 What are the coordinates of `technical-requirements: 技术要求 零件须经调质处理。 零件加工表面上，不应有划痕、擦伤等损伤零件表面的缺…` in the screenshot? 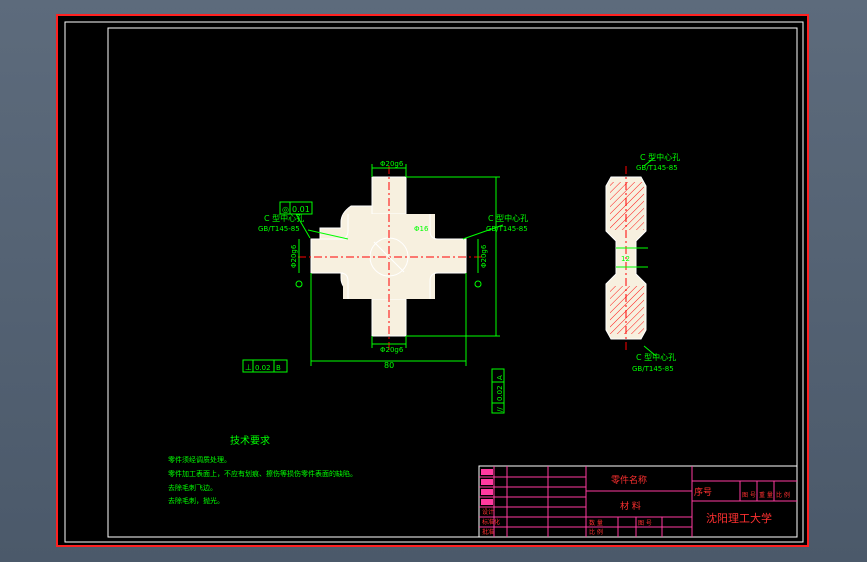 It's located at (262, 469).